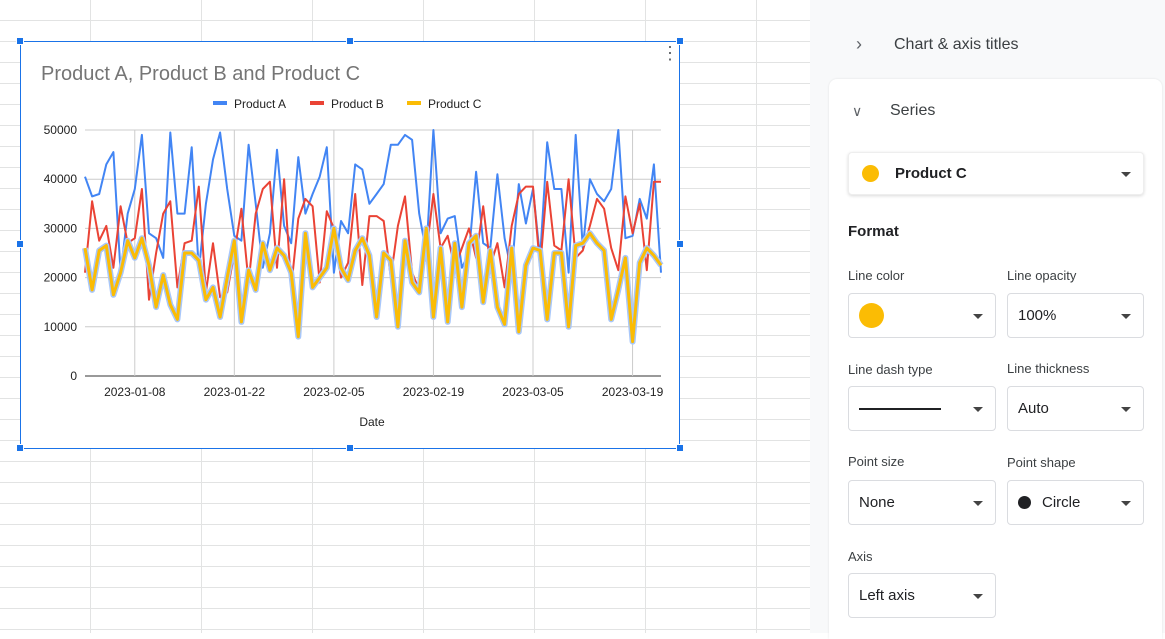 Image resolution: width=1165 pixels, height=639 pixels. I want to click on x-axis-label: Date, so click(372, 422).